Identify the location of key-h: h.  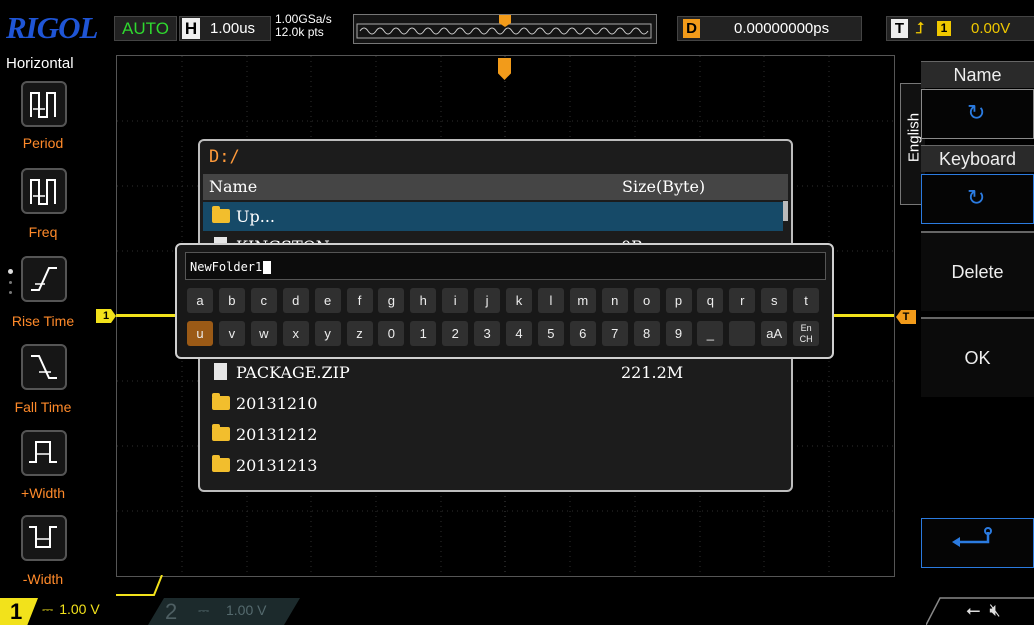
(423, 300).